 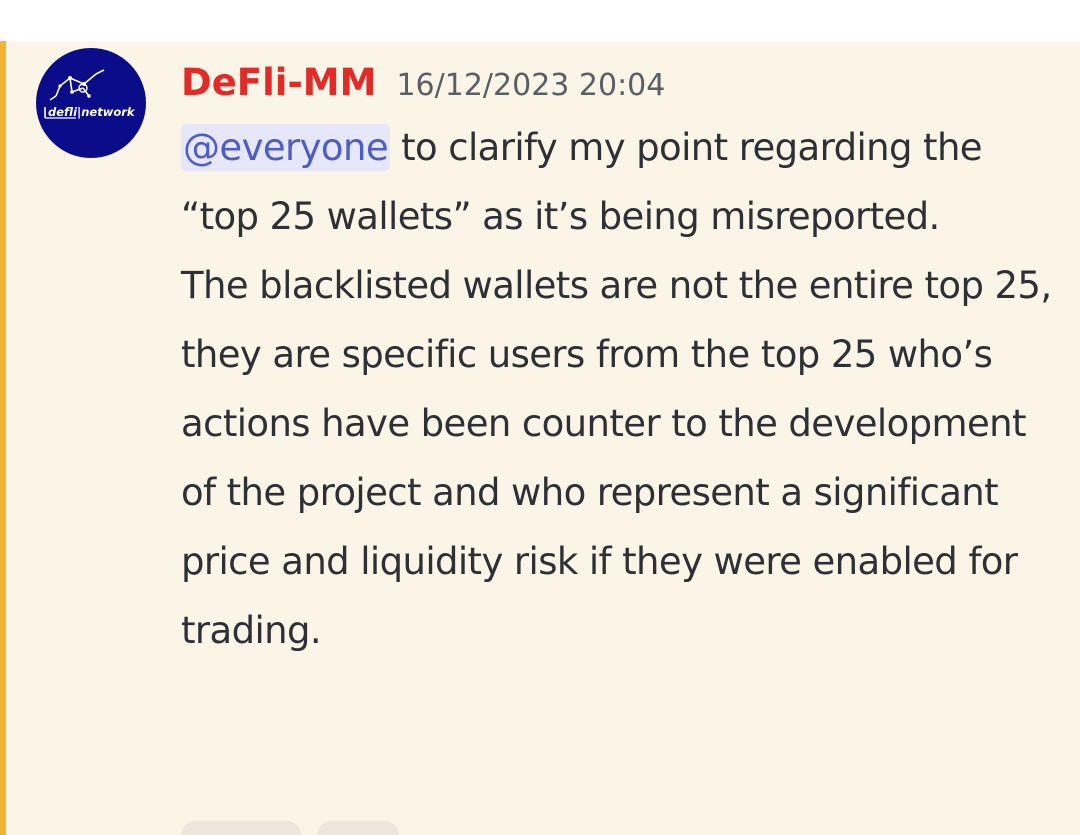 What do you see at coordinates (90, 94) in the screenshot?
I see `defli-network-logo-icon: defli|network` at bounding box center [90, 94].